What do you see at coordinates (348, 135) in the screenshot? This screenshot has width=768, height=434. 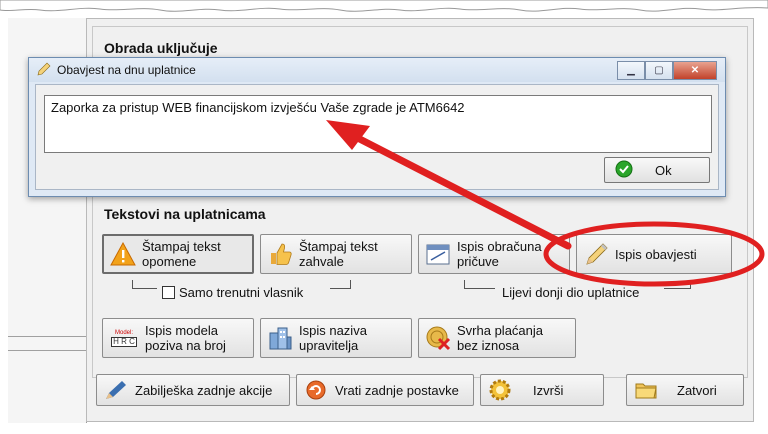 I see `annotation-arrow-head` at bounding box center [348, 135].